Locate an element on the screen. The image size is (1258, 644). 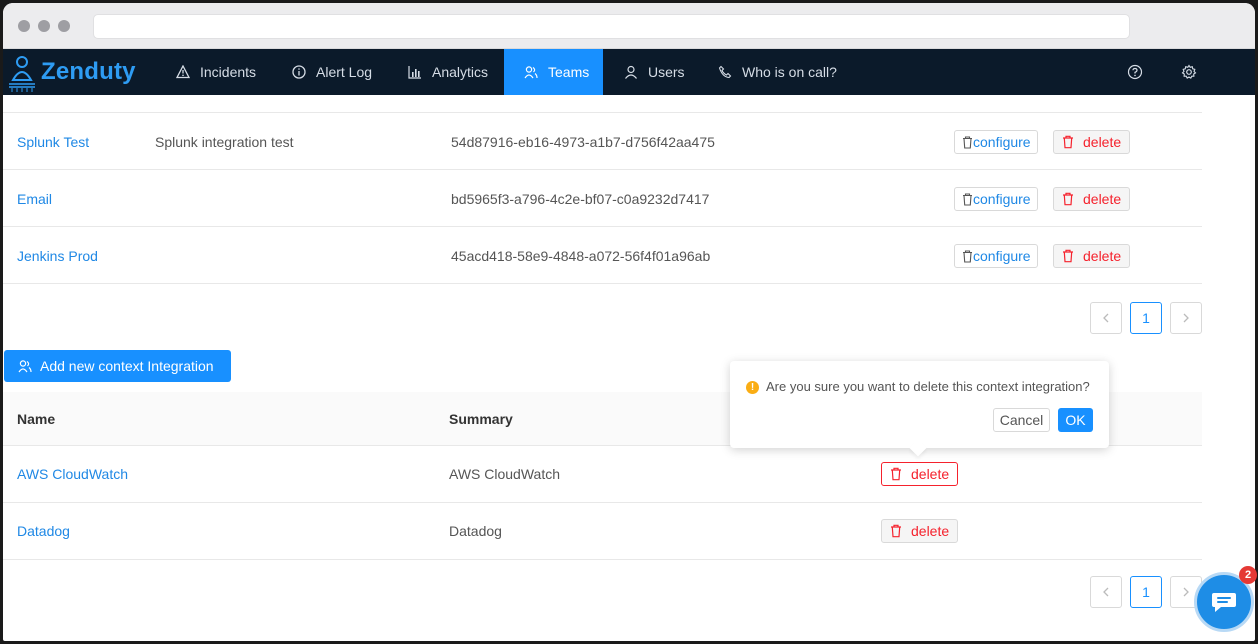
chat-icon is located at coordinates (1224, 602).